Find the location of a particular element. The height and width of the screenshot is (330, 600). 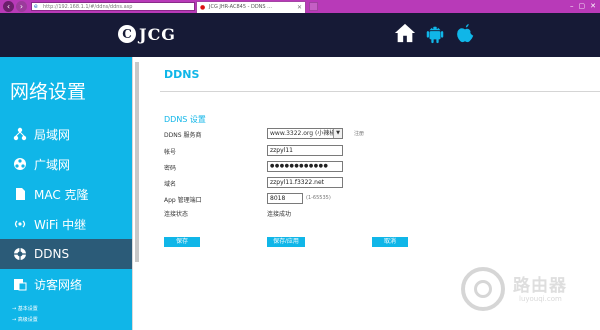

watermark-subtext: luyouqi.com is located at coordinates (540, 299).